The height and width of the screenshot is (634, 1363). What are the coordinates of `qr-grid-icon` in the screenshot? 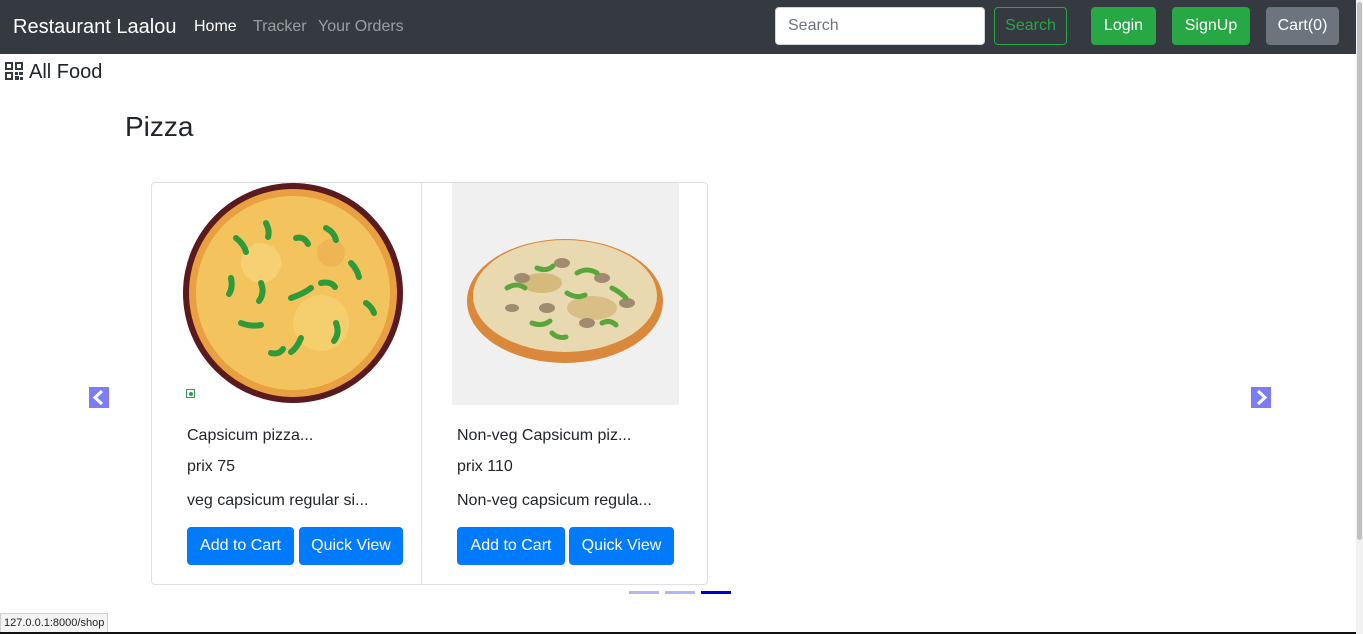 It's located at (14, 71).